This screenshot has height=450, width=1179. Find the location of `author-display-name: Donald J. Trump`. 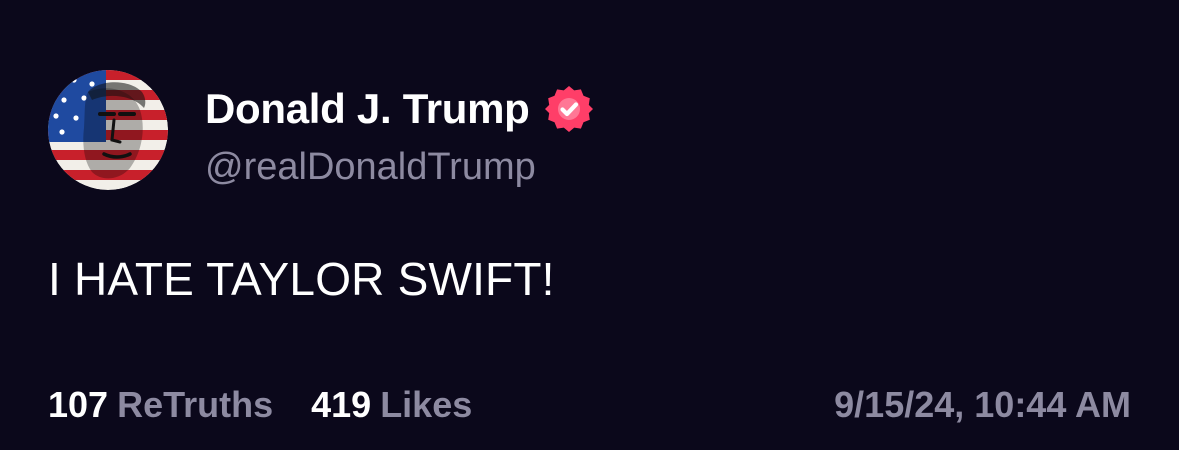

author-display-name: Donald J. Trump is located at coordinates (367, 109).